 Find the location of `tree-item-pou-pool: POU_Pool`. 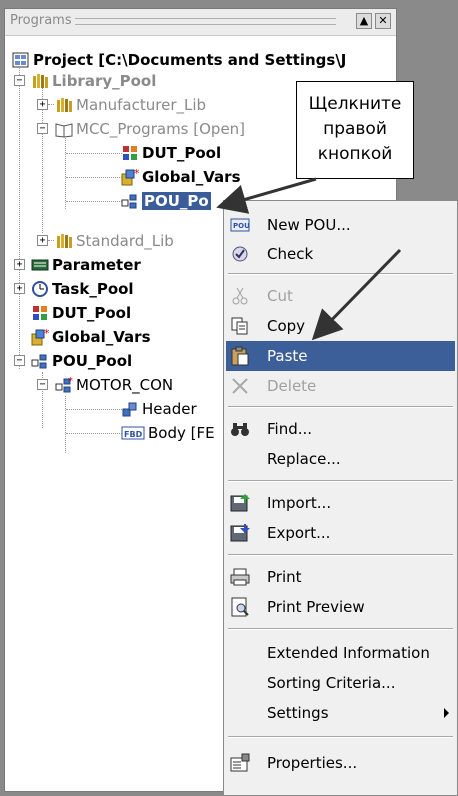

tree-item-pou-pool: POU_Pool is located at coordinates (81, 361).